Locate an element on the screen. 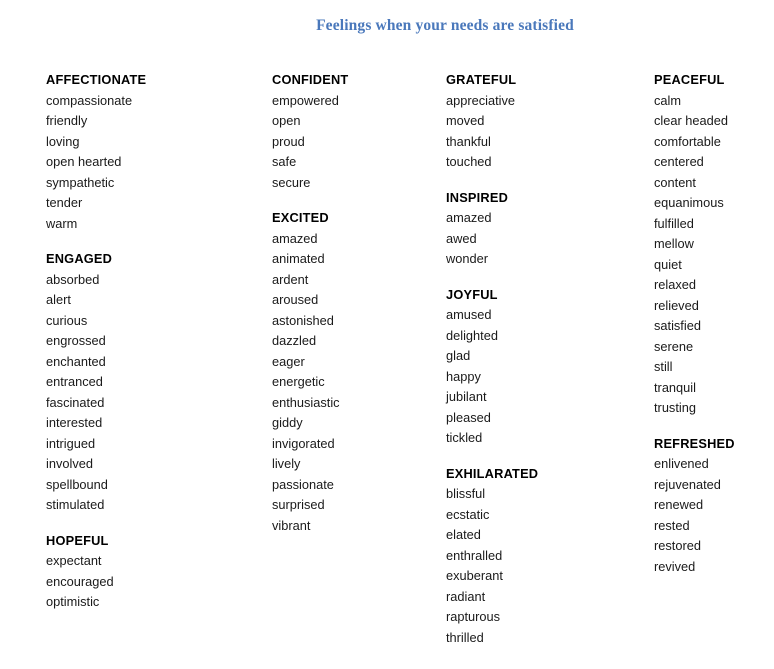 This screenshot has width=774, height=669. feeling-word: aroused is located at coordinates (295, 299).